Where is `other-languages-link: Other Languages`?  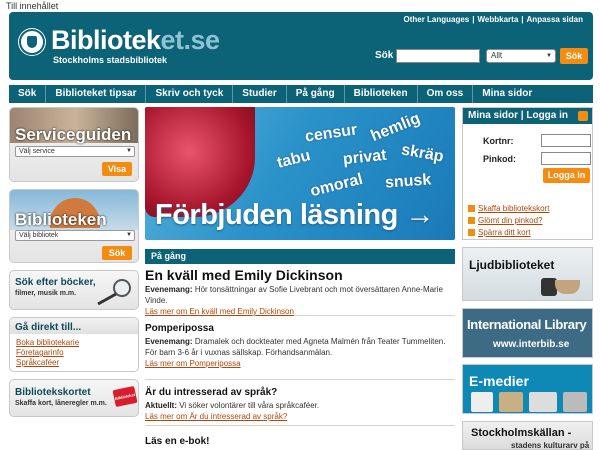
other-languages-link: Other Languages is located at coordinates (436, 19).